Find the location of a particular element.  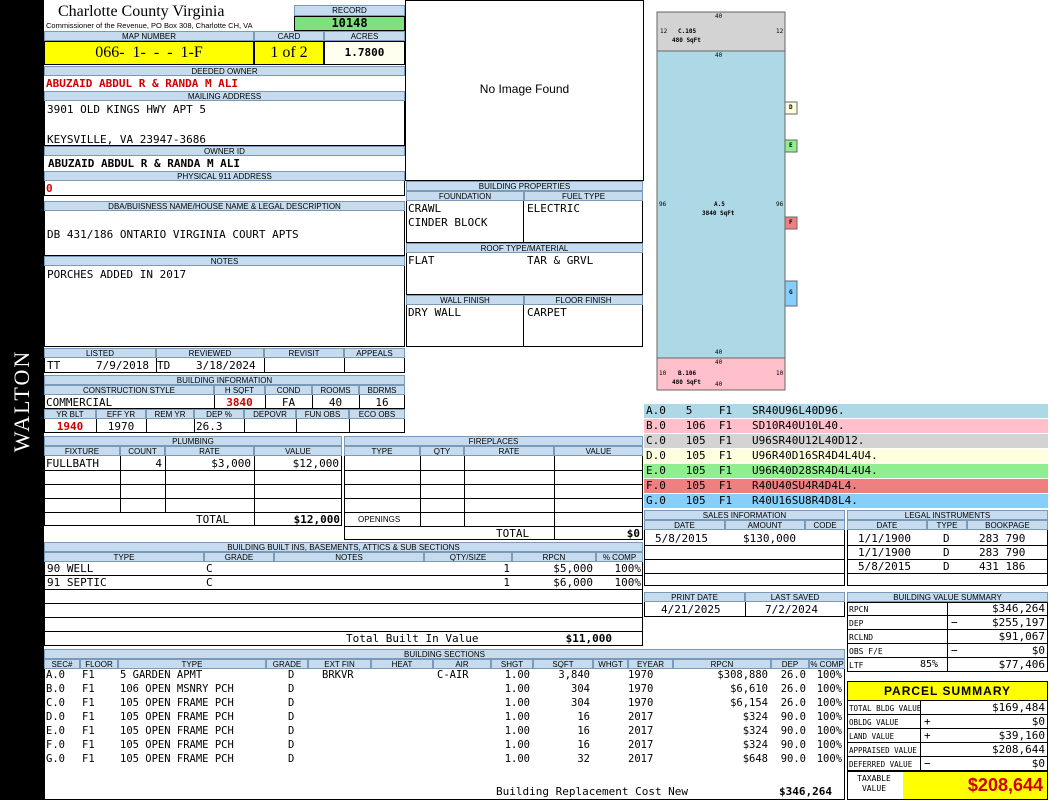

legal-bookpage: 283 790 is located at coordinates (1002, 538).